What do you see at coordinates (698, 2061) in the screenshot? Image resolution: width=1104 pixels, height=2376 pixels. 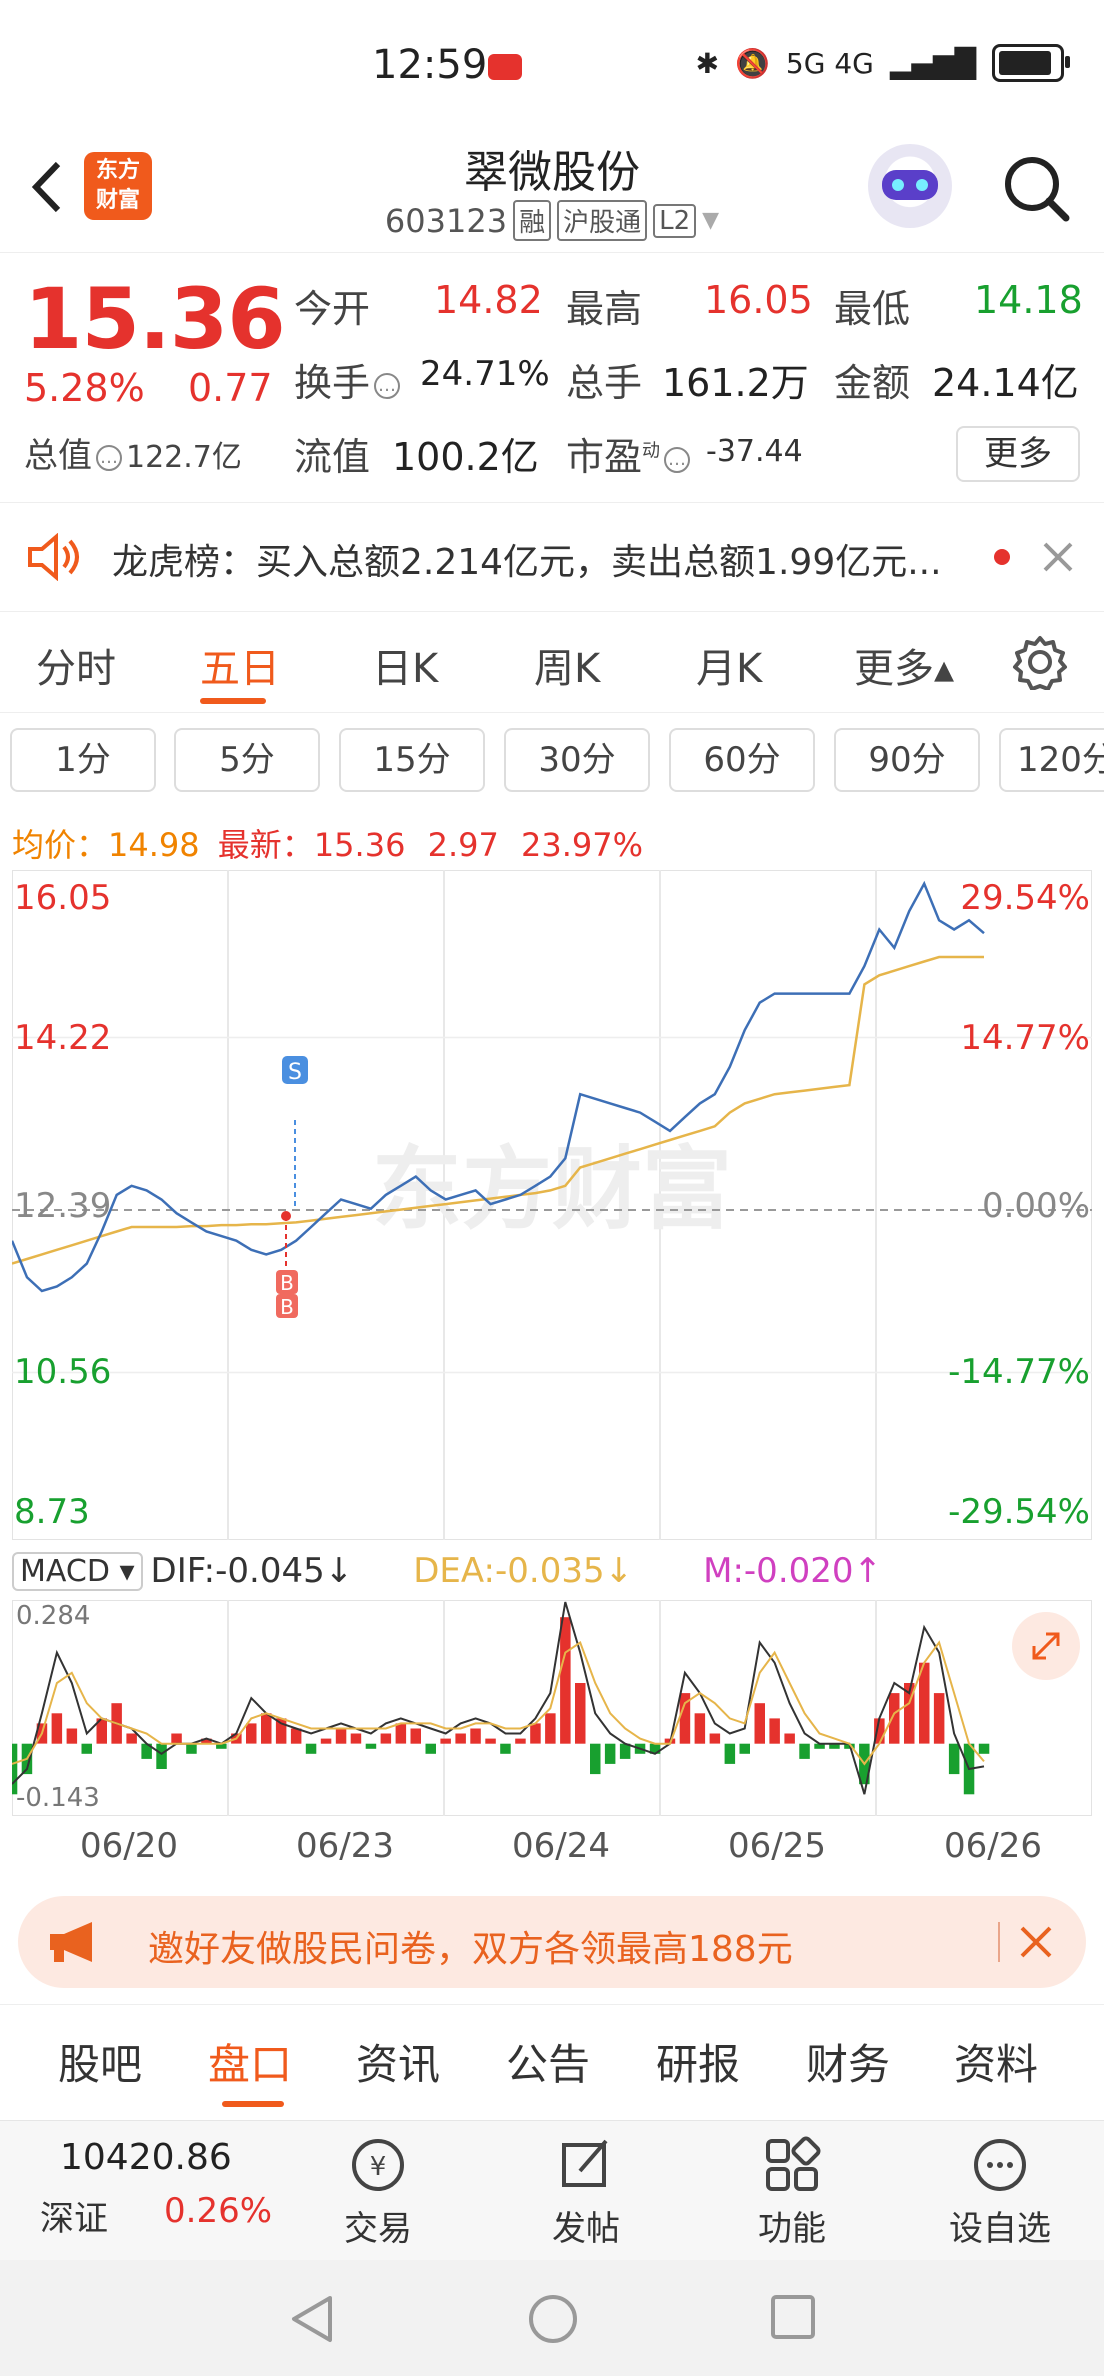 I see `tab-research: 研报` at bounding box center [698, 2061].